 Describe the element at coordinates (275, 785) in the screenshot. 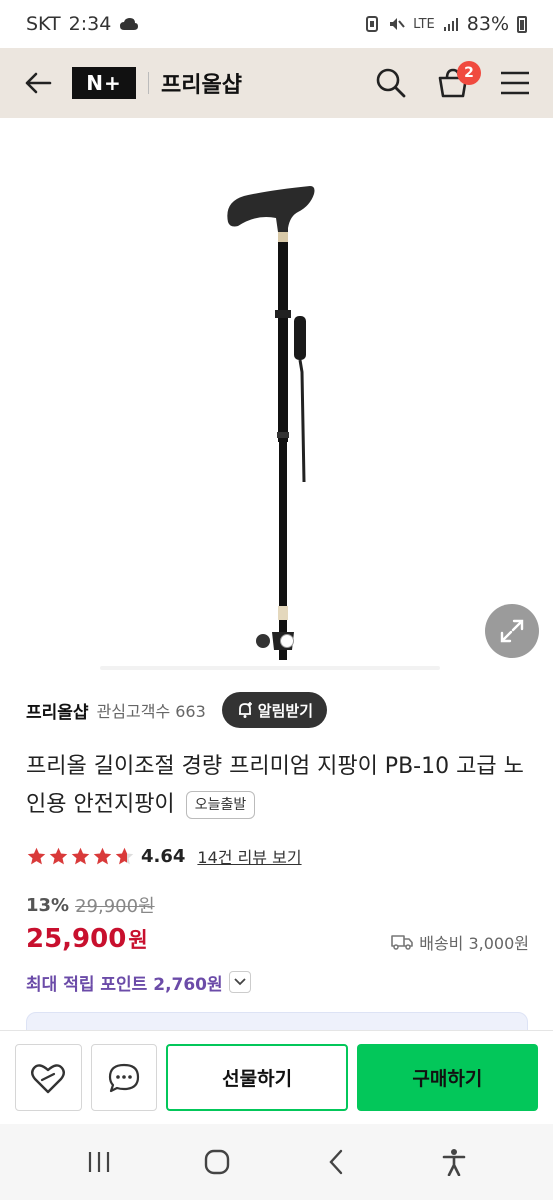

I see `product-title: 프리올 길이조절 경량 프리미엄 지팡이 PB-10 고급 노인용 안전지팡이` at that location.